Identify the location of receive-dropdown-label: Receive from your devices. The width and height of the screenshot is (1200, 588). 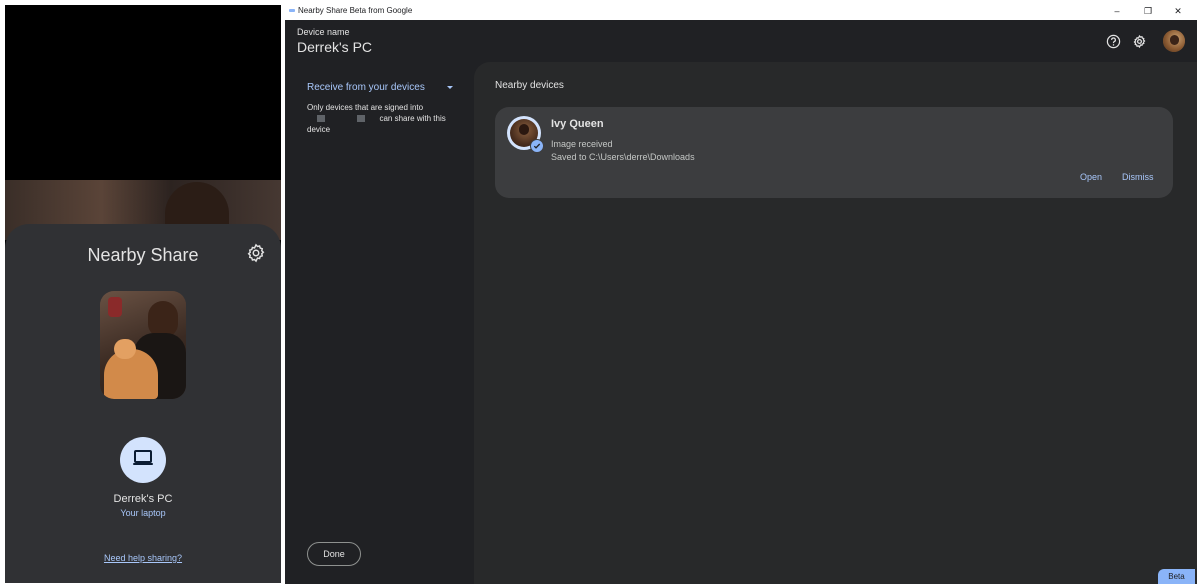
(366, 87).